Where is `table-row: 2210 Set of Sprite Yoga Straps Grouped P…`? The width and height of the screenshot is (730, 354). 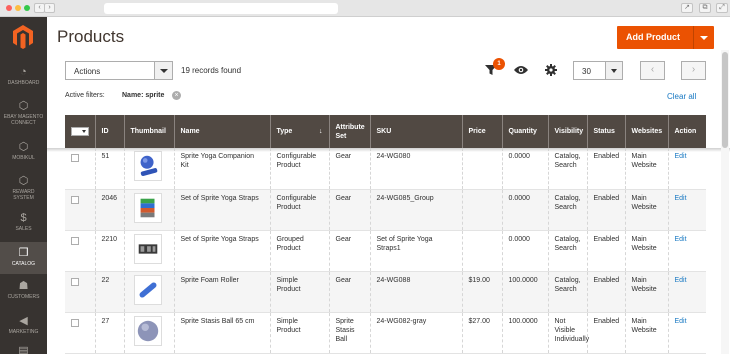
table-row: 2210 Set of Sprite Yoga Straps Grouped P… is located at coordinates (385, 251).